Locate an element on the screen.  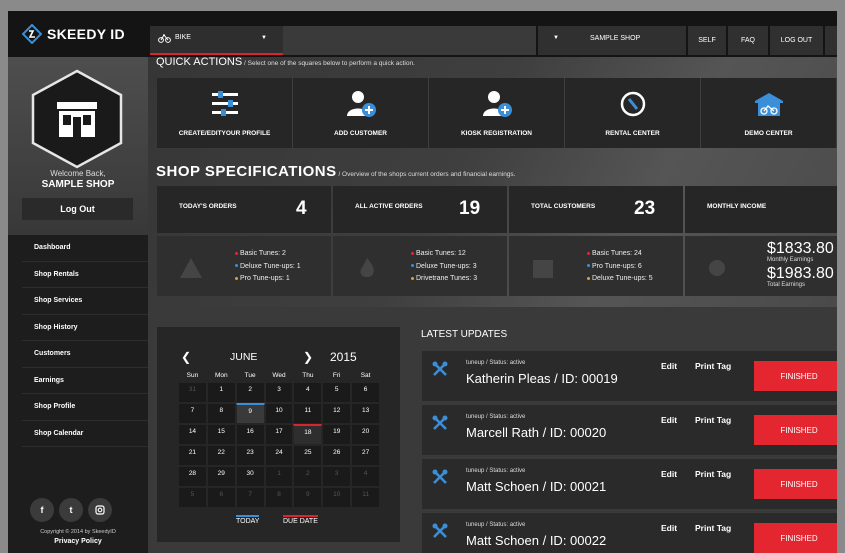
sidebar-item-shop-rentals: Shop Rentals is located at coordinates (85, 275).